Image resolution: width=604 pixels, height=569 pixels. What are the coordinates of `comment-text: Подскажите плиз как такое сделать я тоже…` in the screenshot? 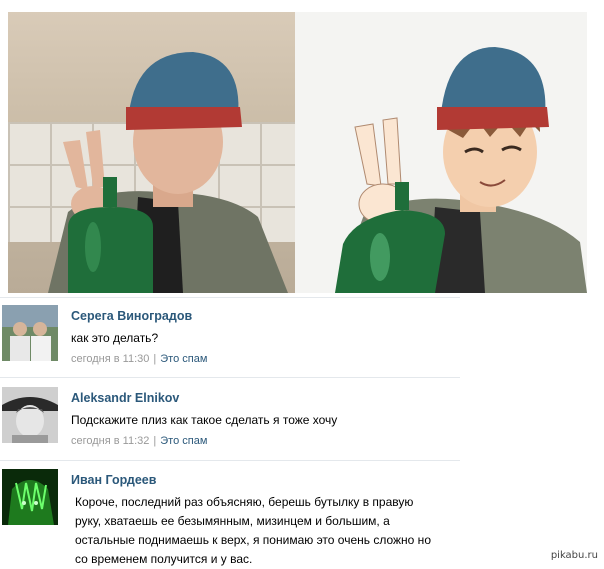 It's located at (204, 420).